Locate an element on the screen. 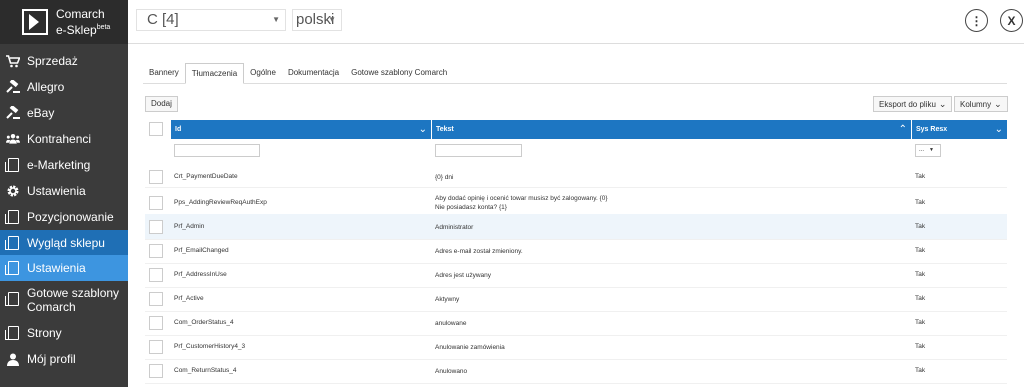 This screenshot has width=1024, height=387. cell-text-wrap: Adres e-mail został zmieniony. is located at coordinates (479, 251).